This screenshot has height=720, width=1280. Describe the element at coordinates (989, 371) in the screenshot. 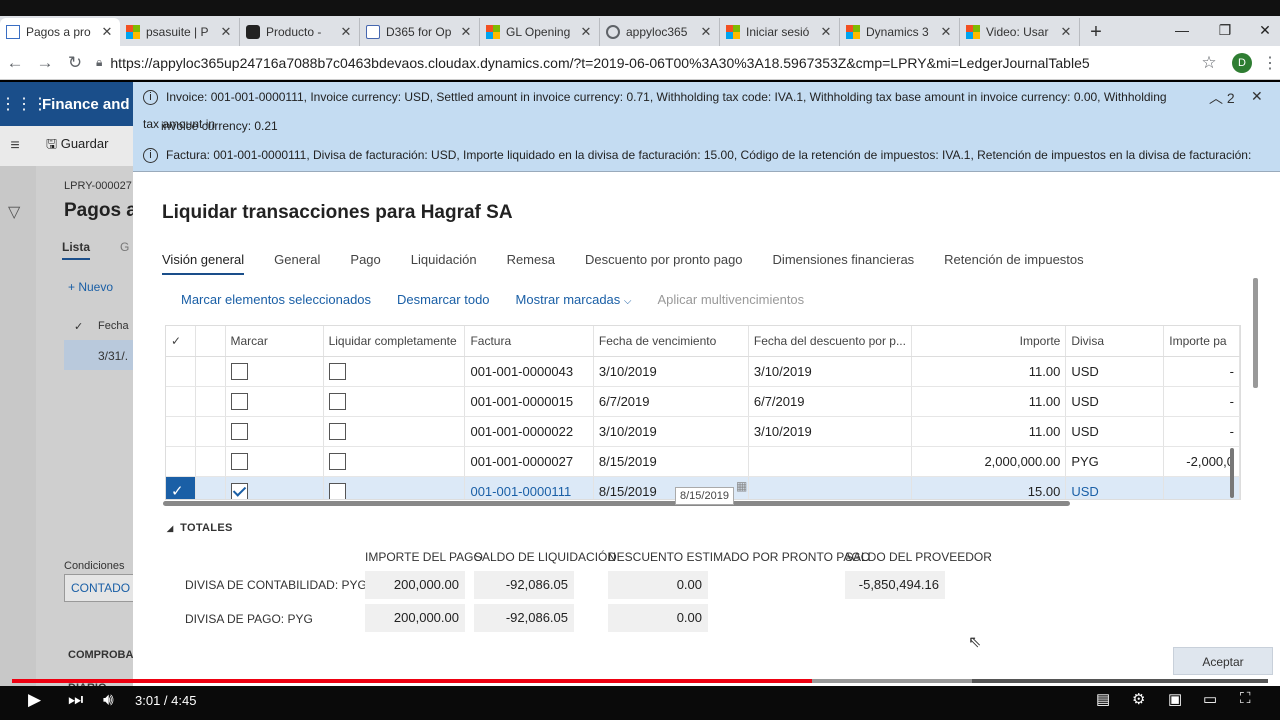

I see `importe-cell: 11.00` at that location.